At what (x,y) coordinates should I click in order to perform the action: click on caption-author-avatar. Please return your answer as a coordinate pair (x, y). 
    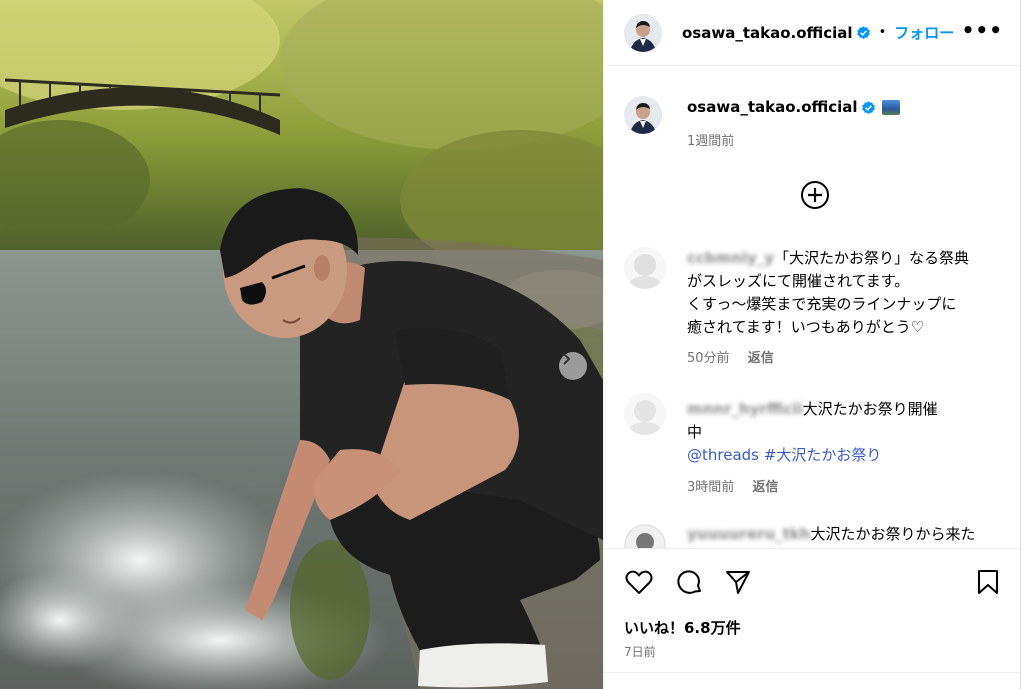
    Looking at the image, I should click on (643, 115).